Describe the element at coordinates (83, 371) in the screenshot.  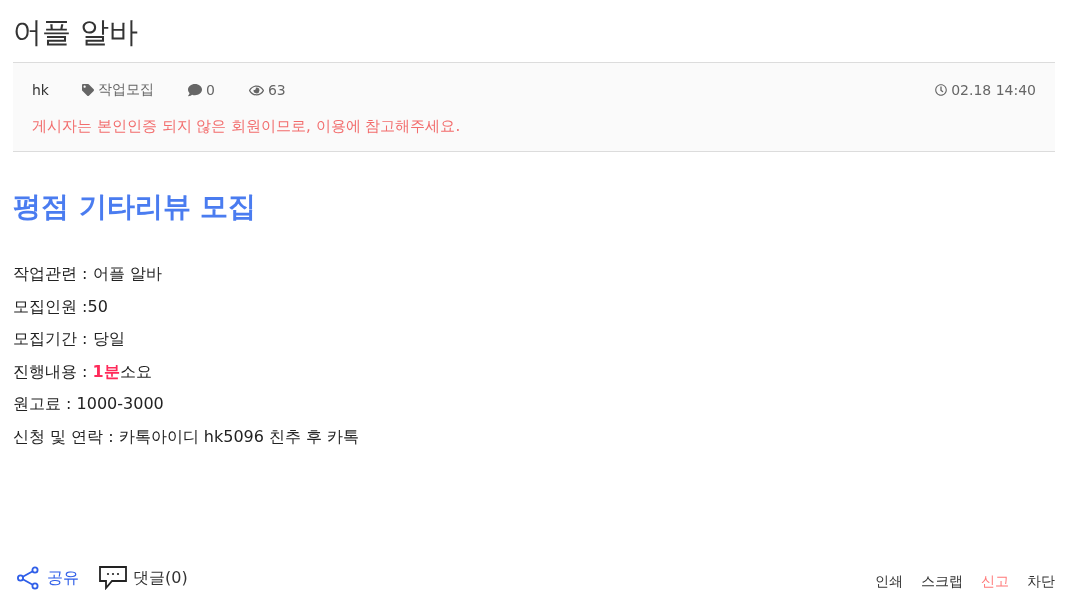
I see `content-line: 진행내용 : 1분소요` at that location.